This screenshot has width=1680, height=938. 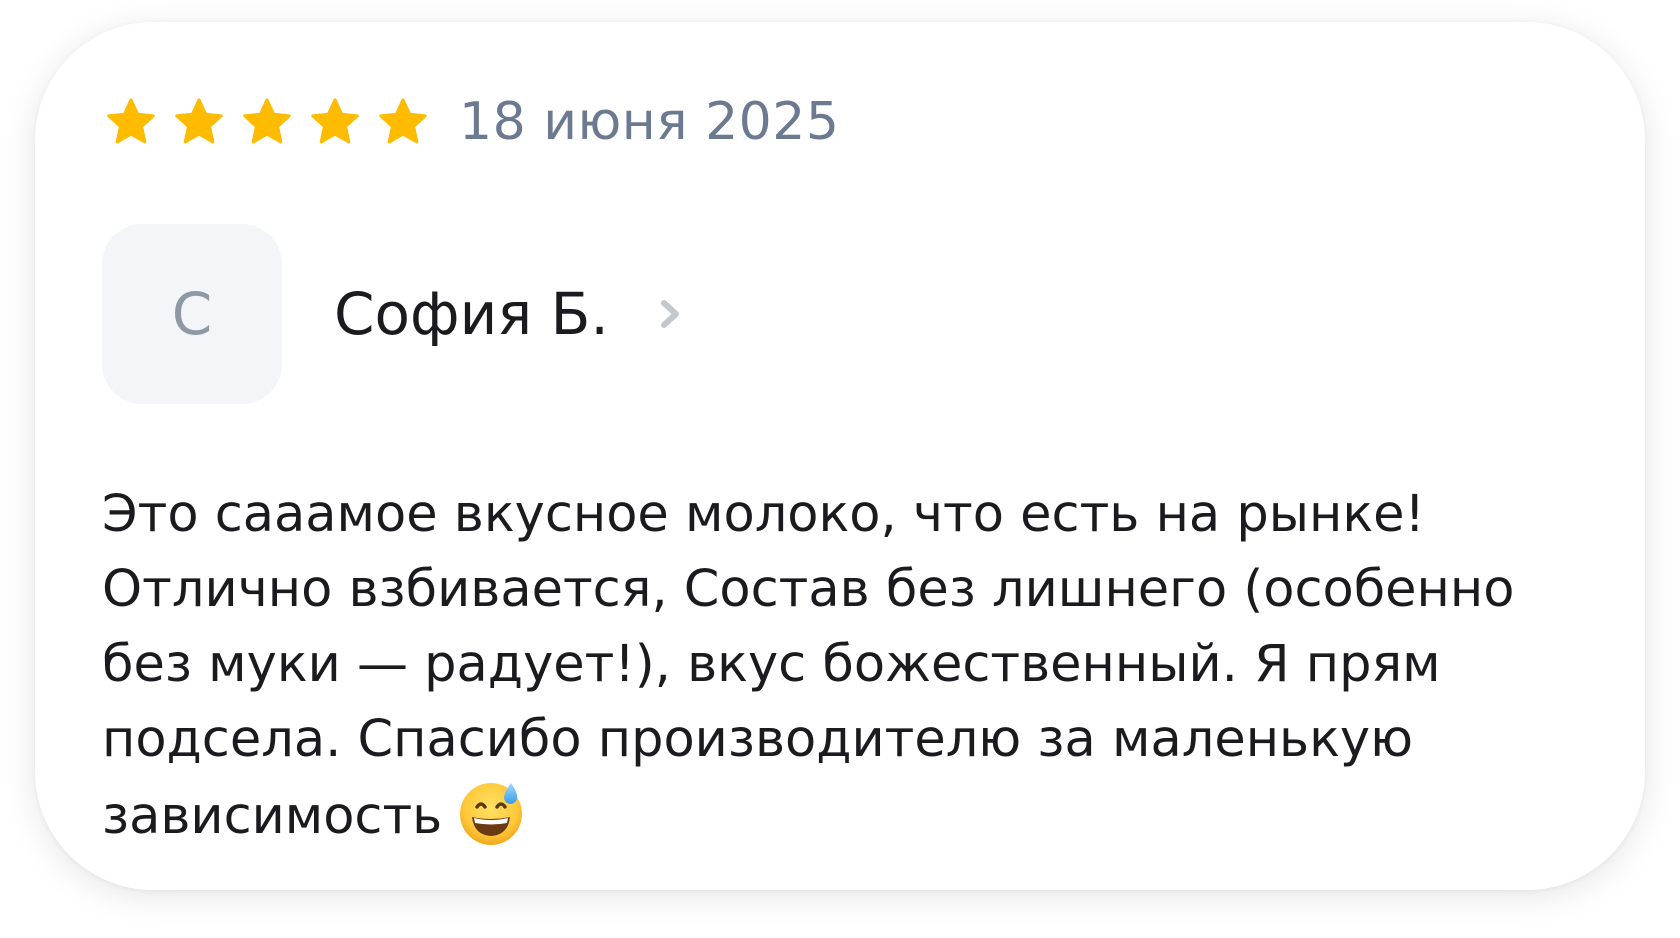 I want to click on star-rating, so click(x=267, y=122).